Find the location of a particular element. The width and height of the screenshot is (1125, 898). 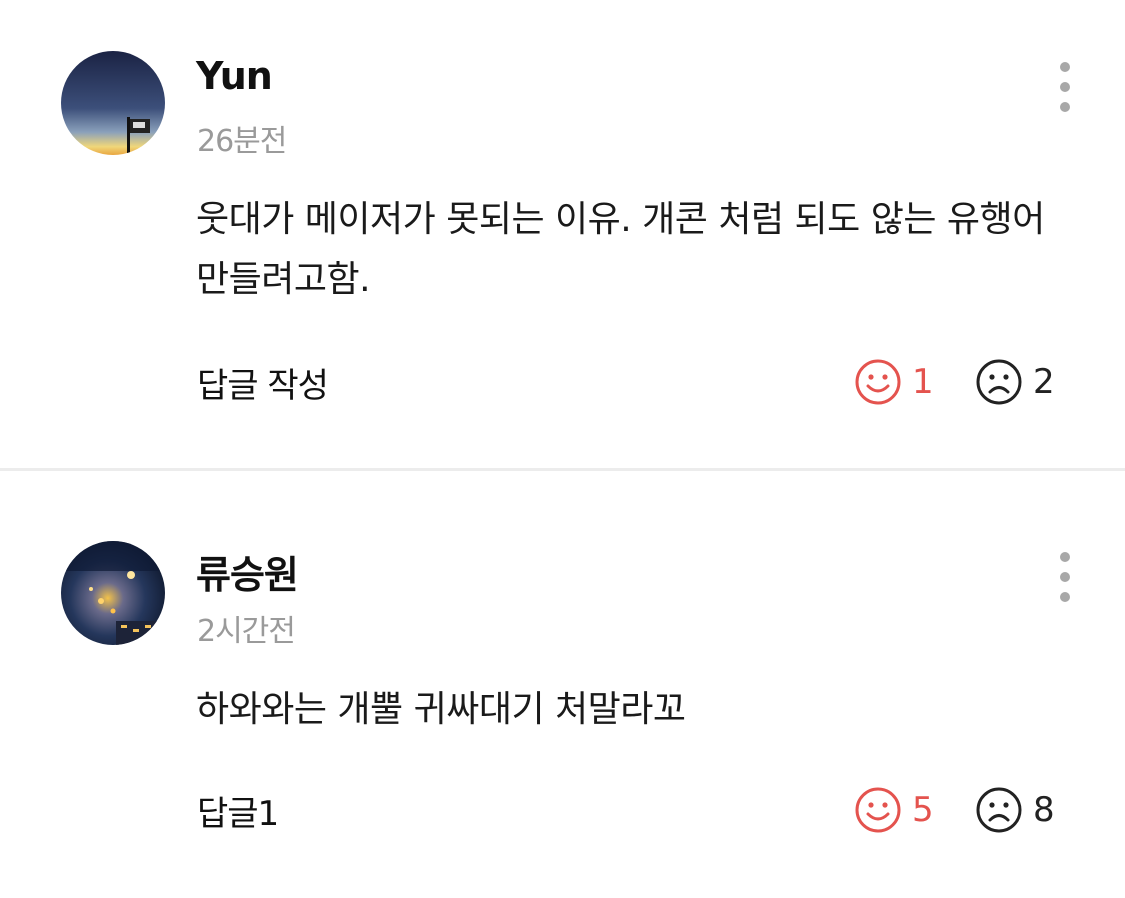

dislike-button: 2 is located at coordinates (1015, 382).